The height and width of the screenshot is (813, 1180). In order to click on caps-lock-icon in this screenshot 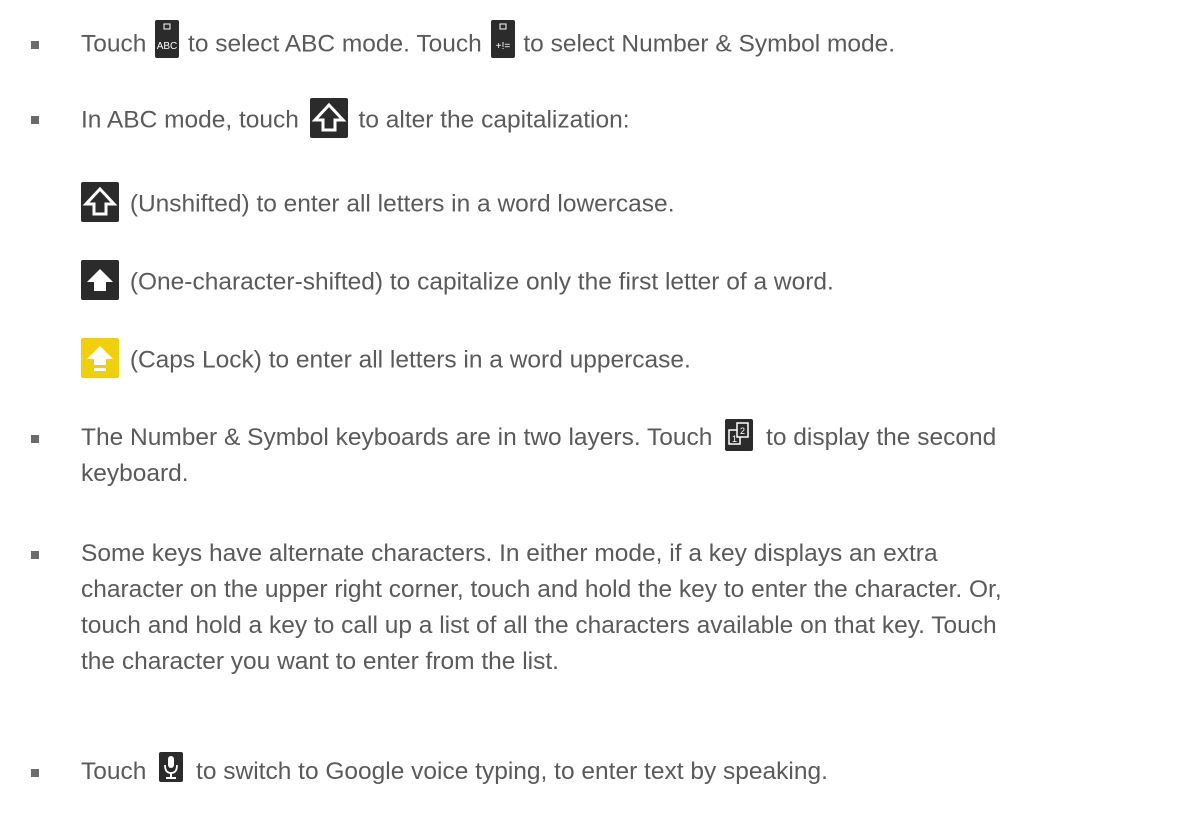, I will do `click(100, 358)`.